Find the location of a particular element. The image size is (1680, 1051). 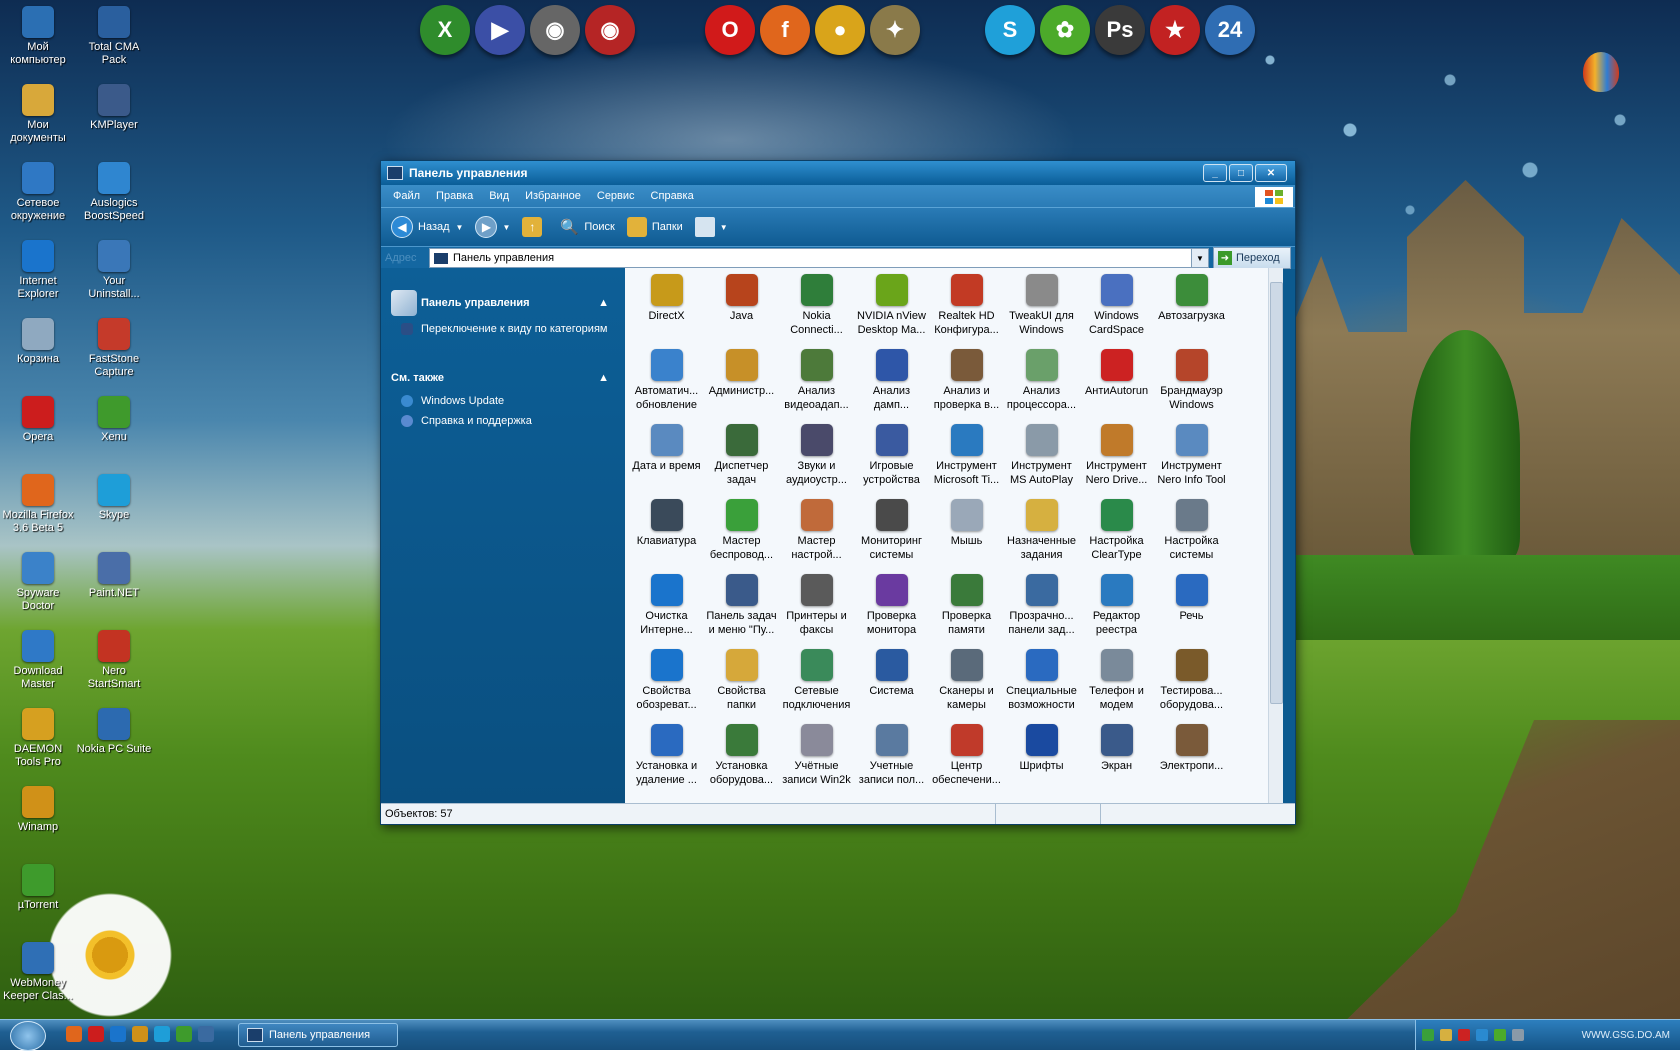

desktop-icon: Сетевое окружение is located at coordinates (38, 192).